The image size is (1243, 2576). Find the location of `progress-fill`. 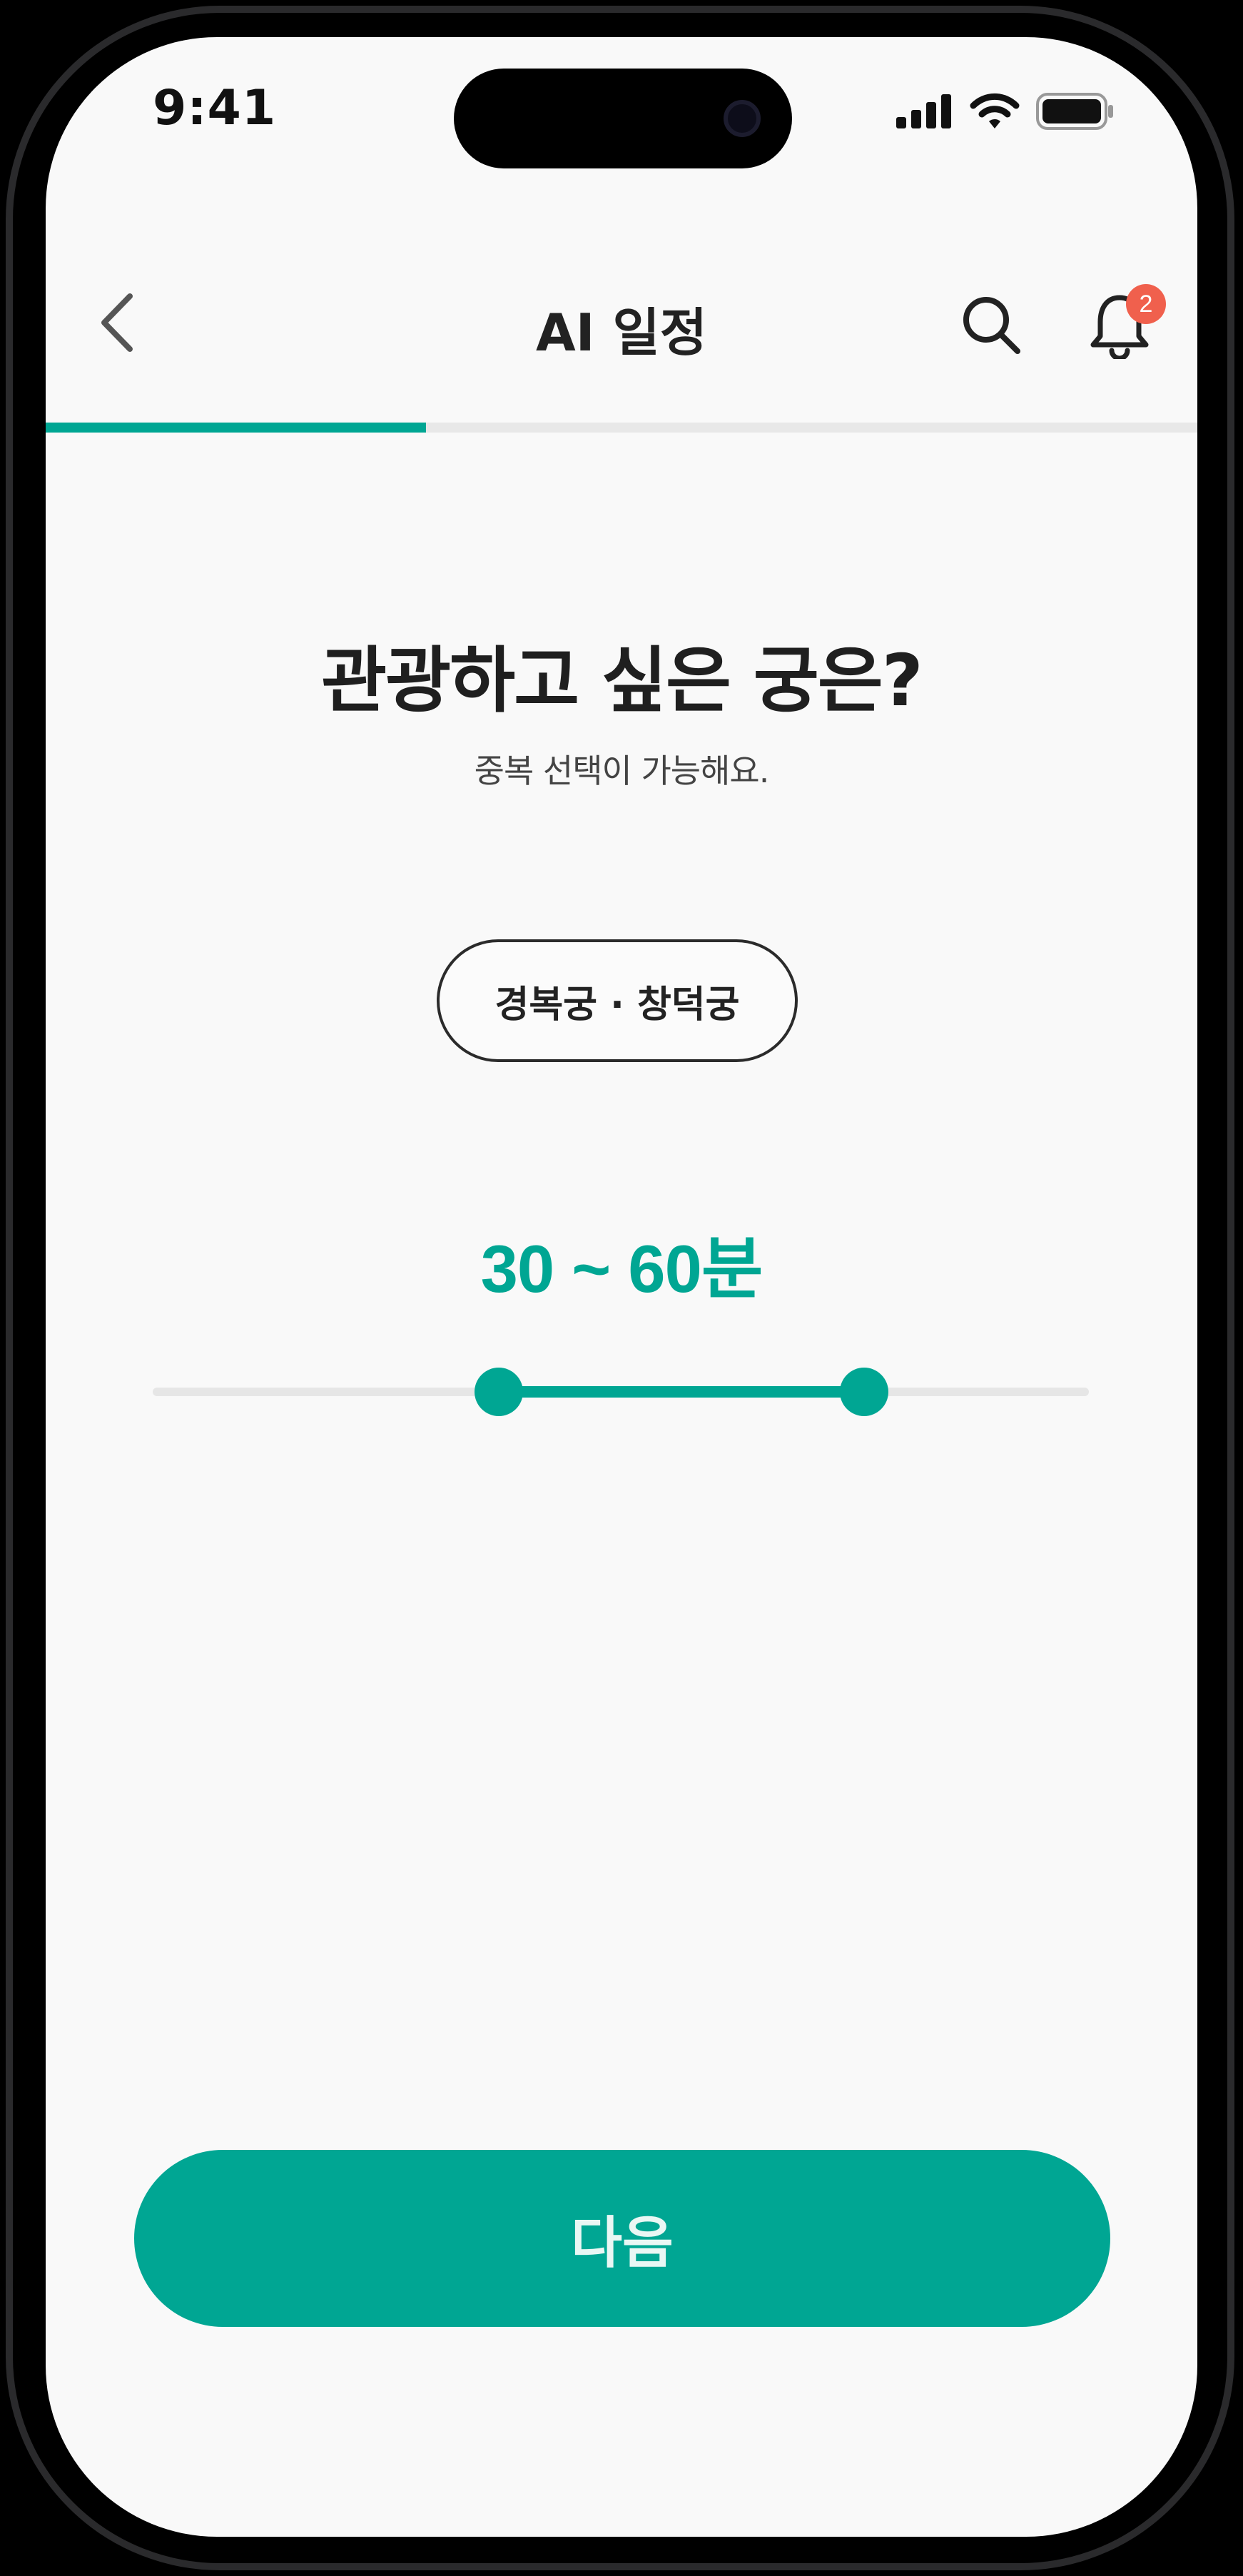

progress-fill is located at coordinates (236, 428).